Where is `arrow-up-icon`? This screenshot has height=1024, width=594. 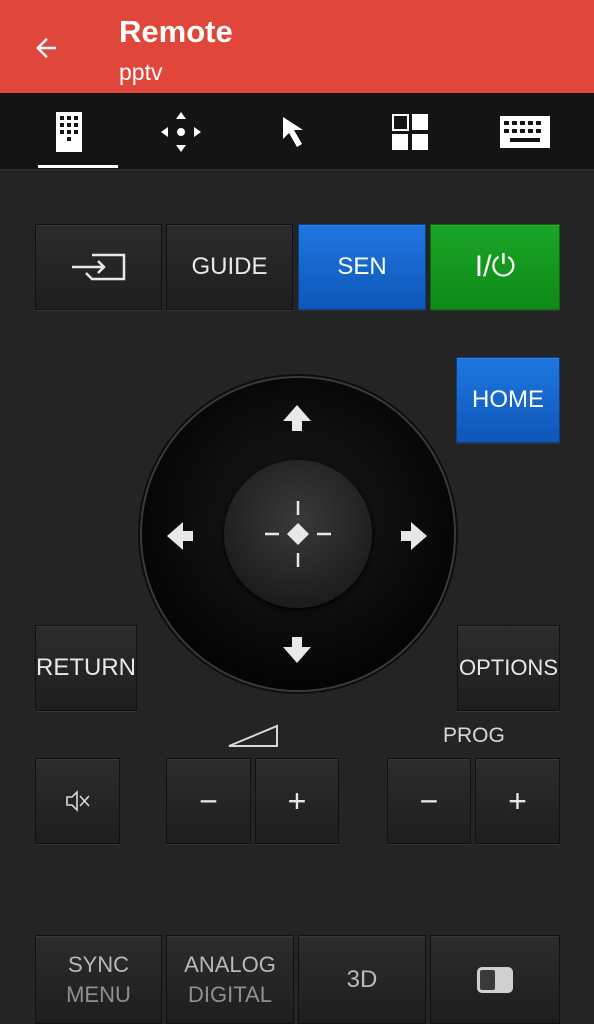 arrow-up-icon is located at coordinates (297, 418).